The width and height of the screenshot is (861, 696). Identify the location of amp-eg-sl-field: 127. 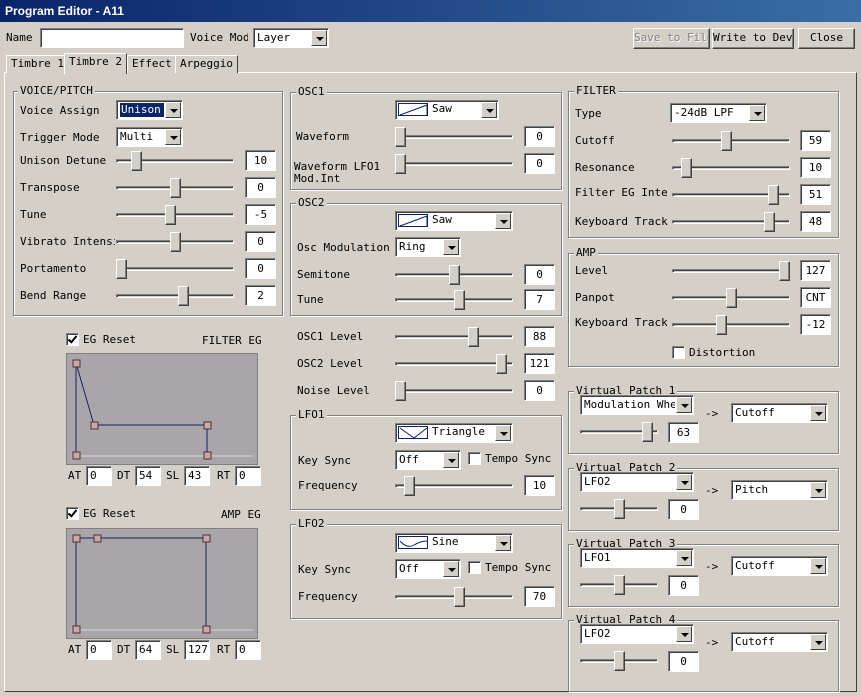
(197, 650).